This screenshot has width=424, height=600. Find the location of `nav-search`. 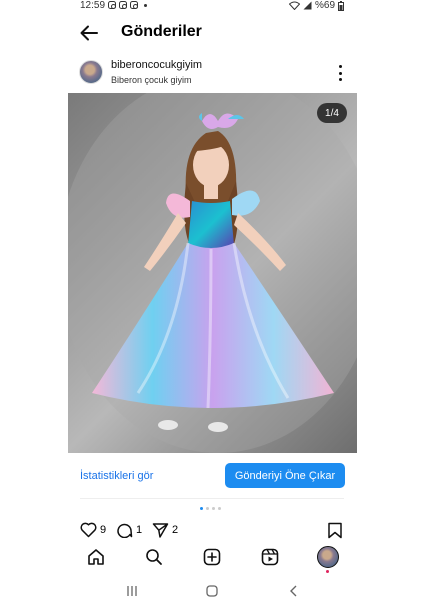

nav-search is located at coordinates (154, 557).